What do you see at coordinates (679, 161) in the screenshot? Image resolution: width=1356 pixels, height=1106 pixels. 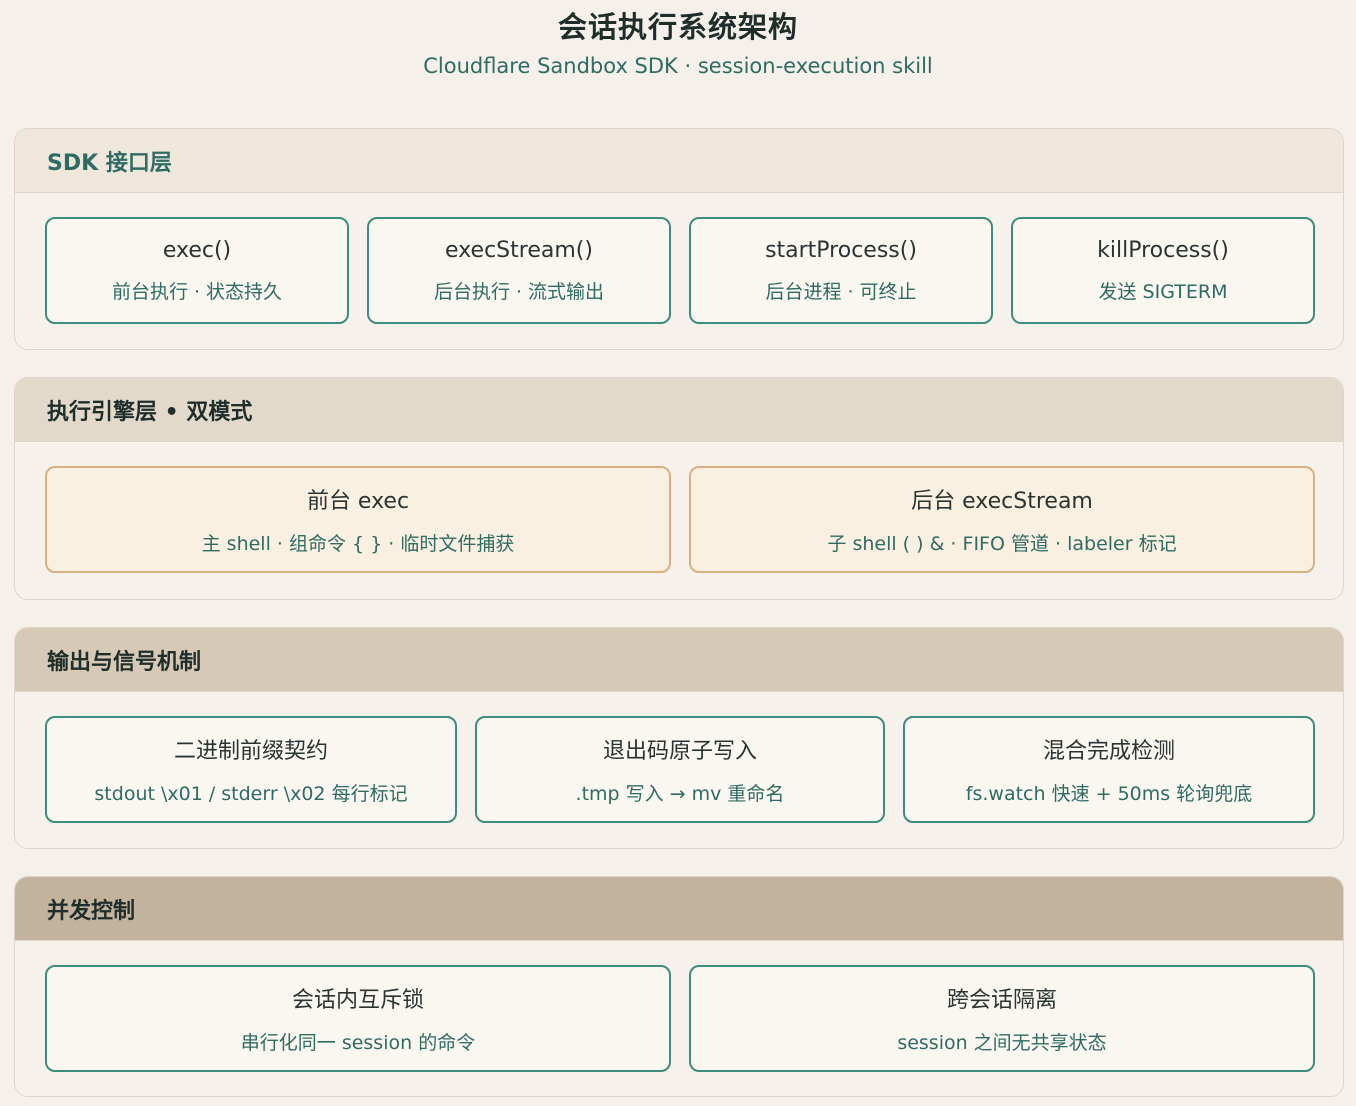 I see `layer-title: SDK 接口层` at bounding box center [679, 161].